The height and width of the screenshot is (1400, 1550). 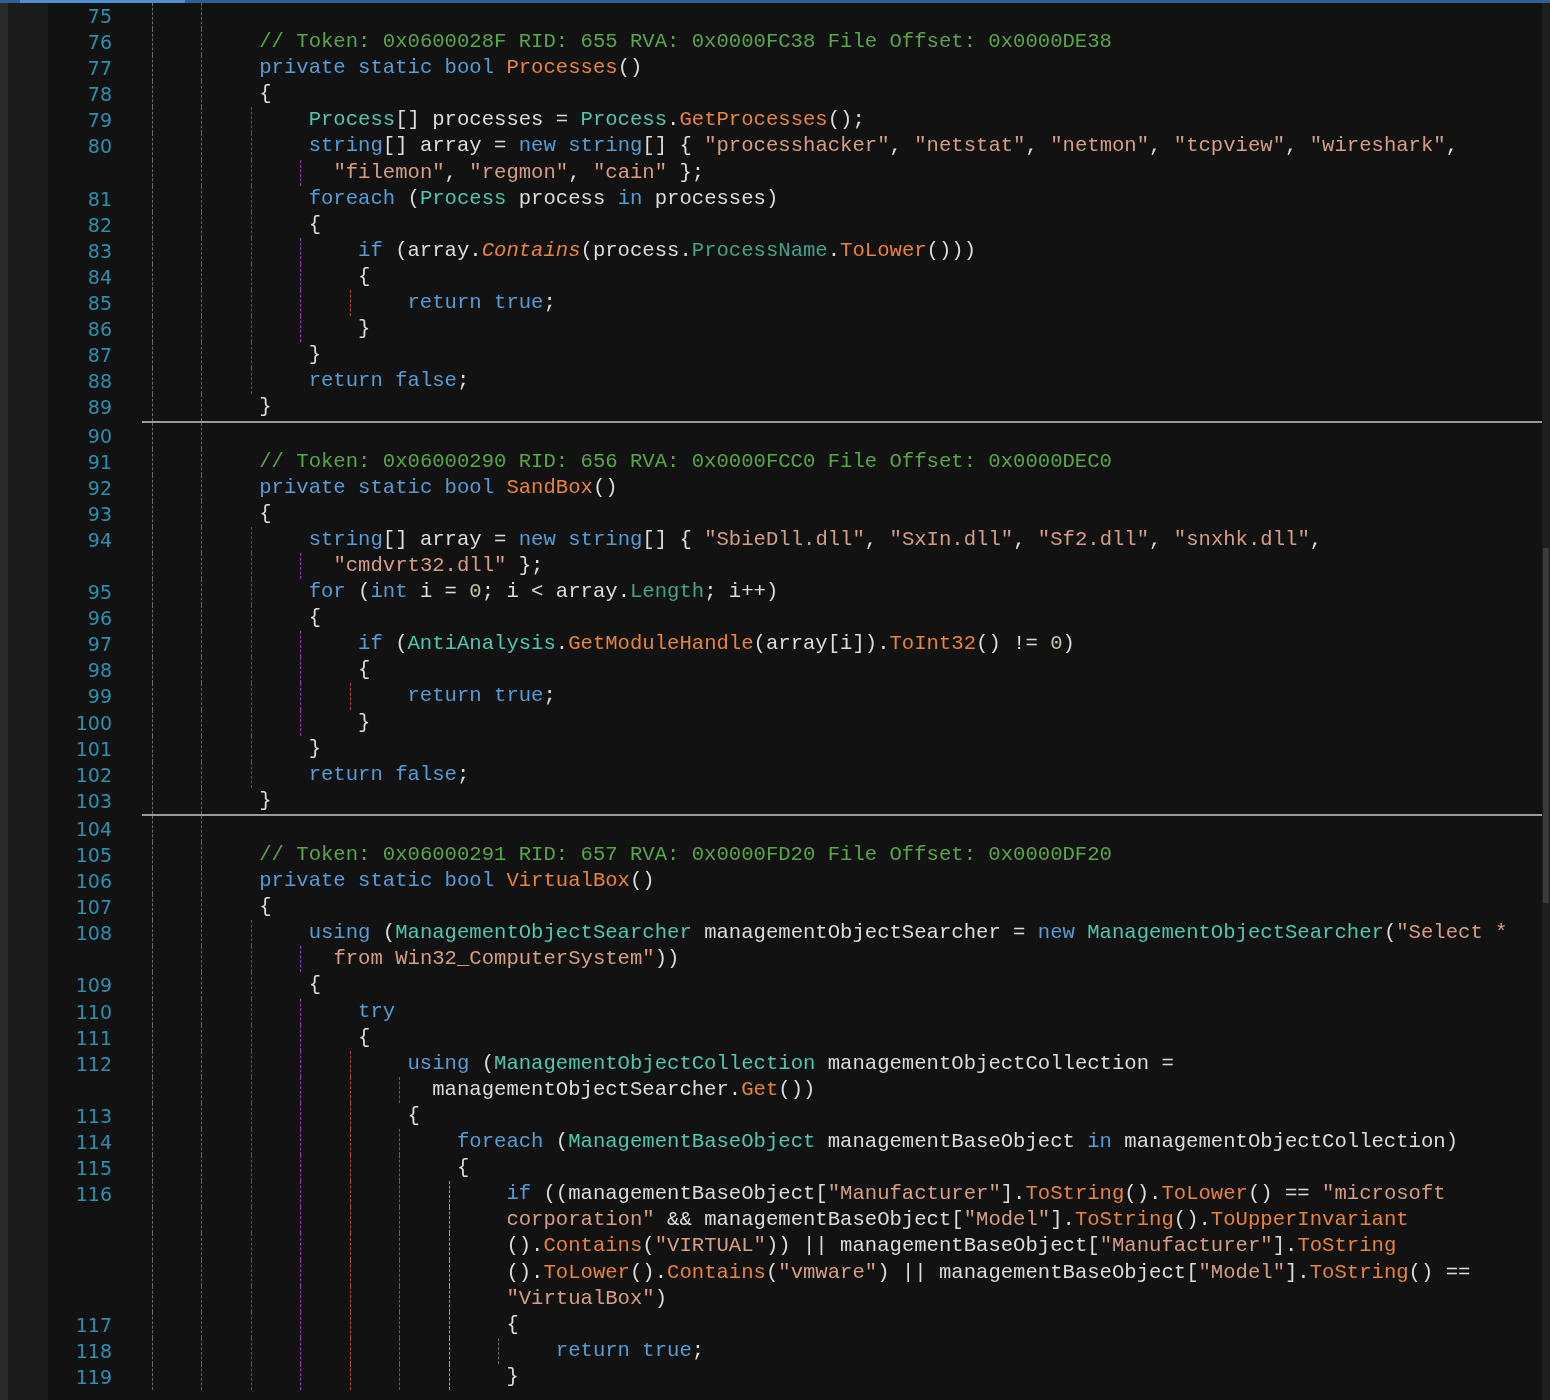 I want to click on line-number: 110, so click(x=93, y=1011).